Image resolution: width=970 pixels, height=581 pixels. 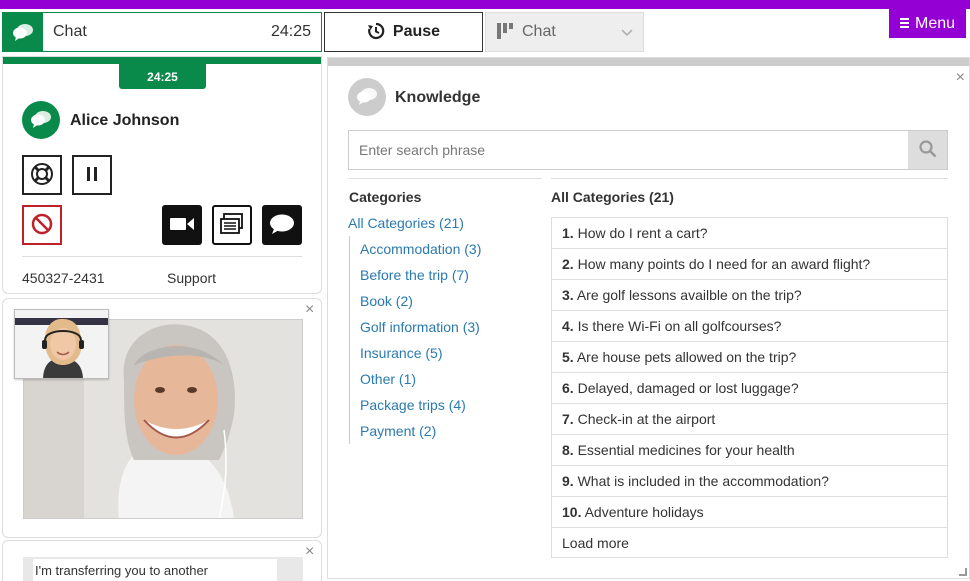 What do you see at coordinates (420, 379) in the screenshot?
I see `category-item: Other (1)` at bounding box center [420, 379].